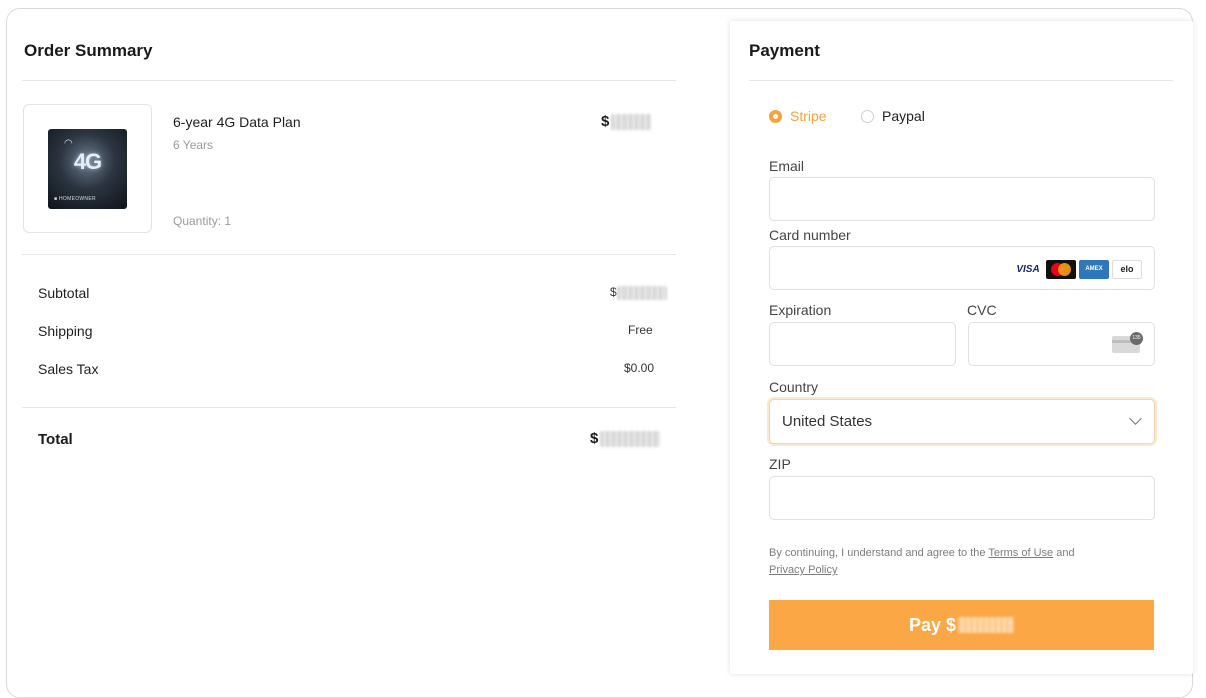  What do you see at coordinates (87, 161) in the screenshot?
I see `product-image-text: 4G` at bounding box center [87, 161].